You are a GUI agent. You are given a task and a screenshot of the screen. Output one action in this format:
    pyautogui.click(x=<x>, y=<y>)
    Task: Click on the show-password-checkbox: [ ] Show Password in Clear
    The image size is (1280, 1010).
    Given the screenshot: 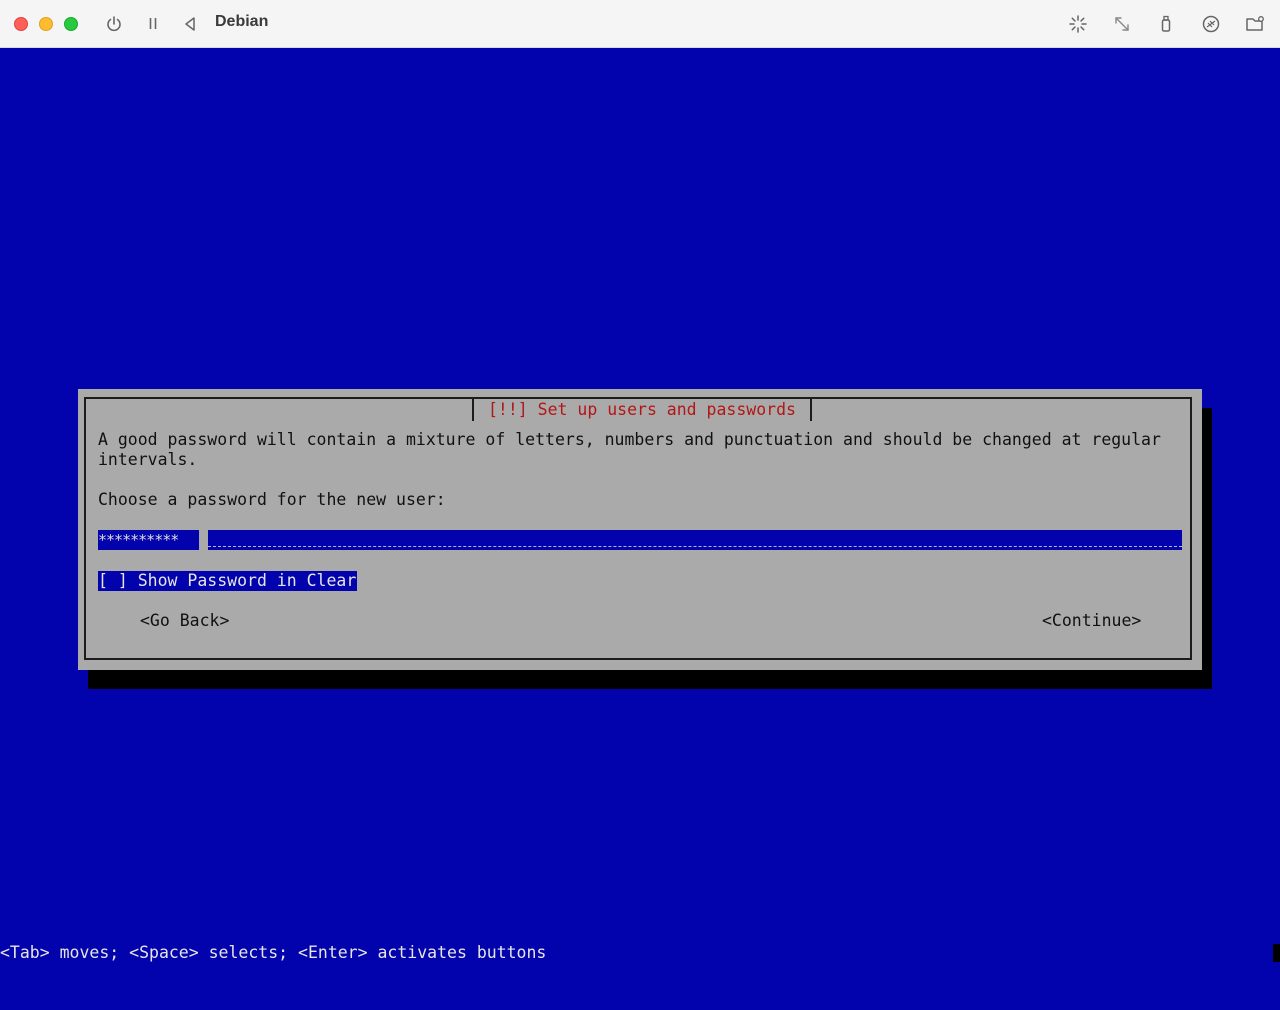 What is the action you would take?
    pyautogui.click(x=228, y=581)
    